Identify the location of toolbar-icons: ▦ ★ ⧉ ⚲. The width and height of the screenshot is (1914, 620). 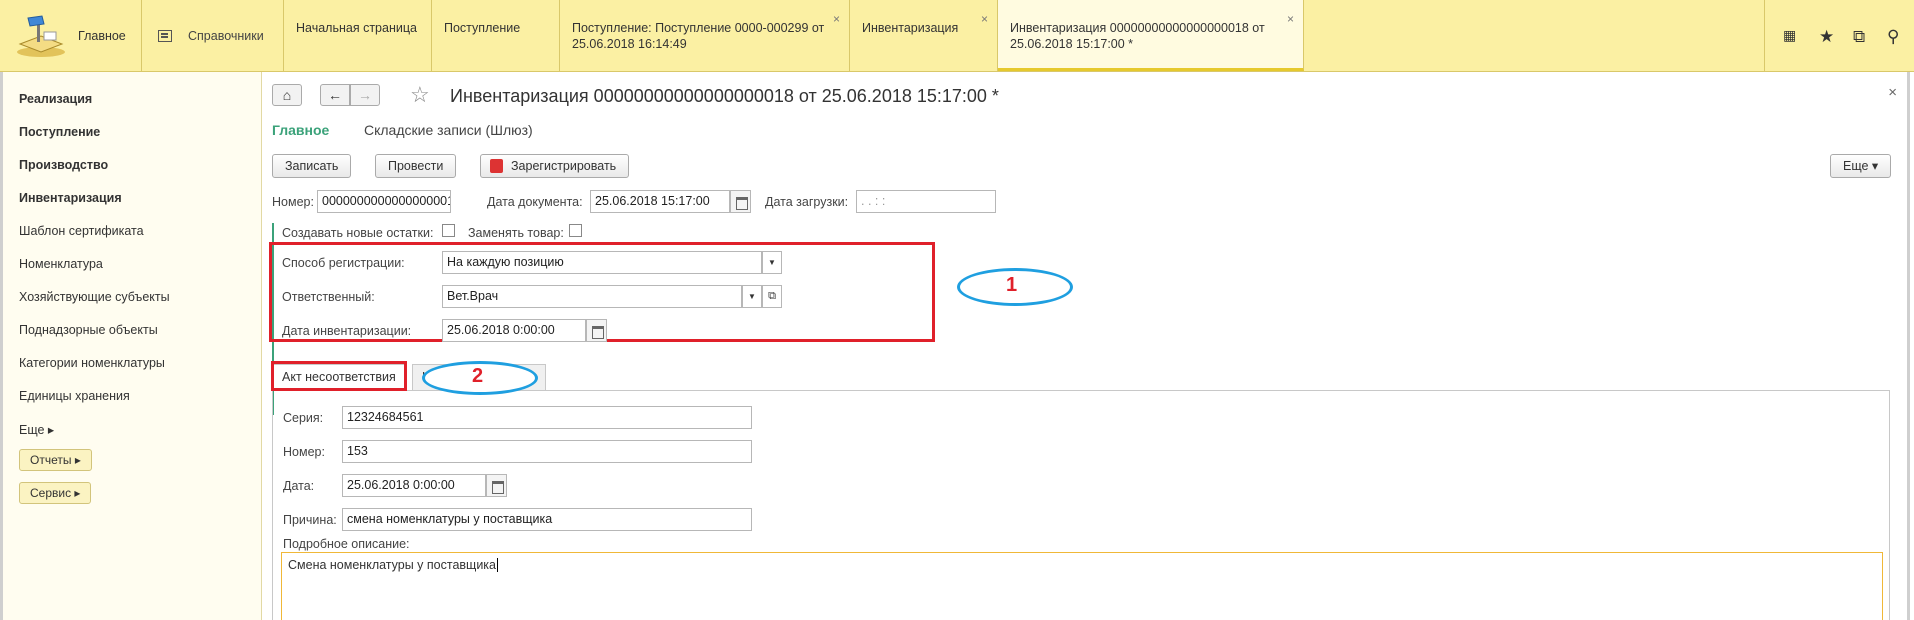
(1839, 35).